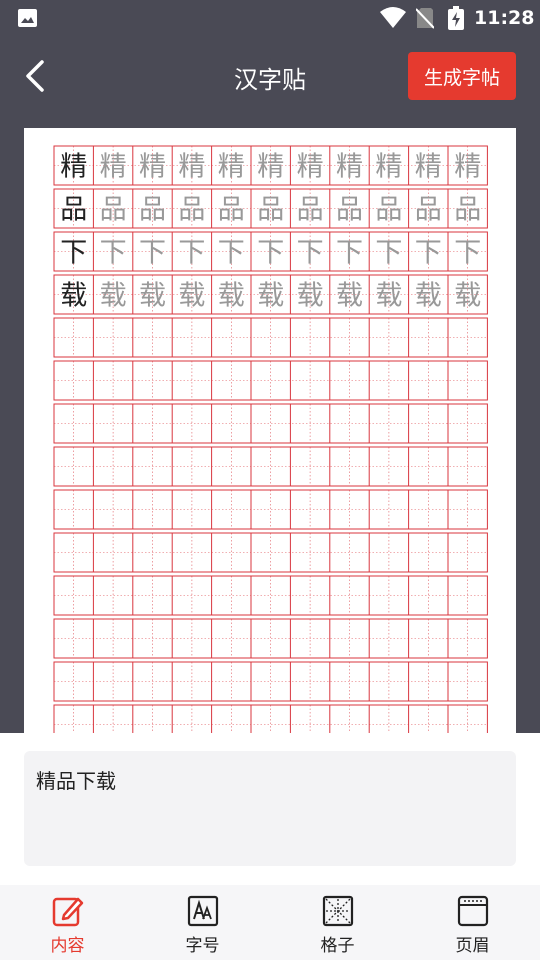 The height and width of the screenshot is (960, 540). I want to click on model-character: 品, so click(73, 210).